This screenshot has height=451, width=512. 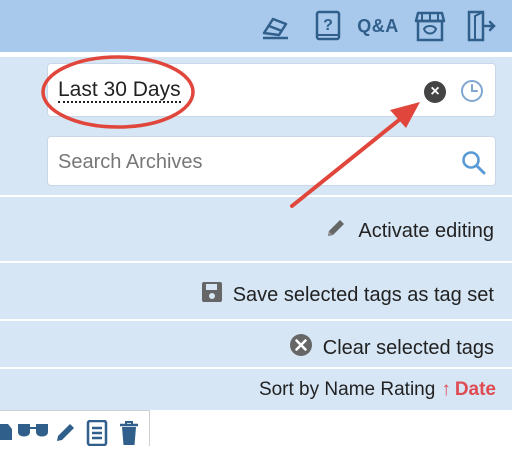 I want to click on help-icon: ?, so click(x=328, y=26).